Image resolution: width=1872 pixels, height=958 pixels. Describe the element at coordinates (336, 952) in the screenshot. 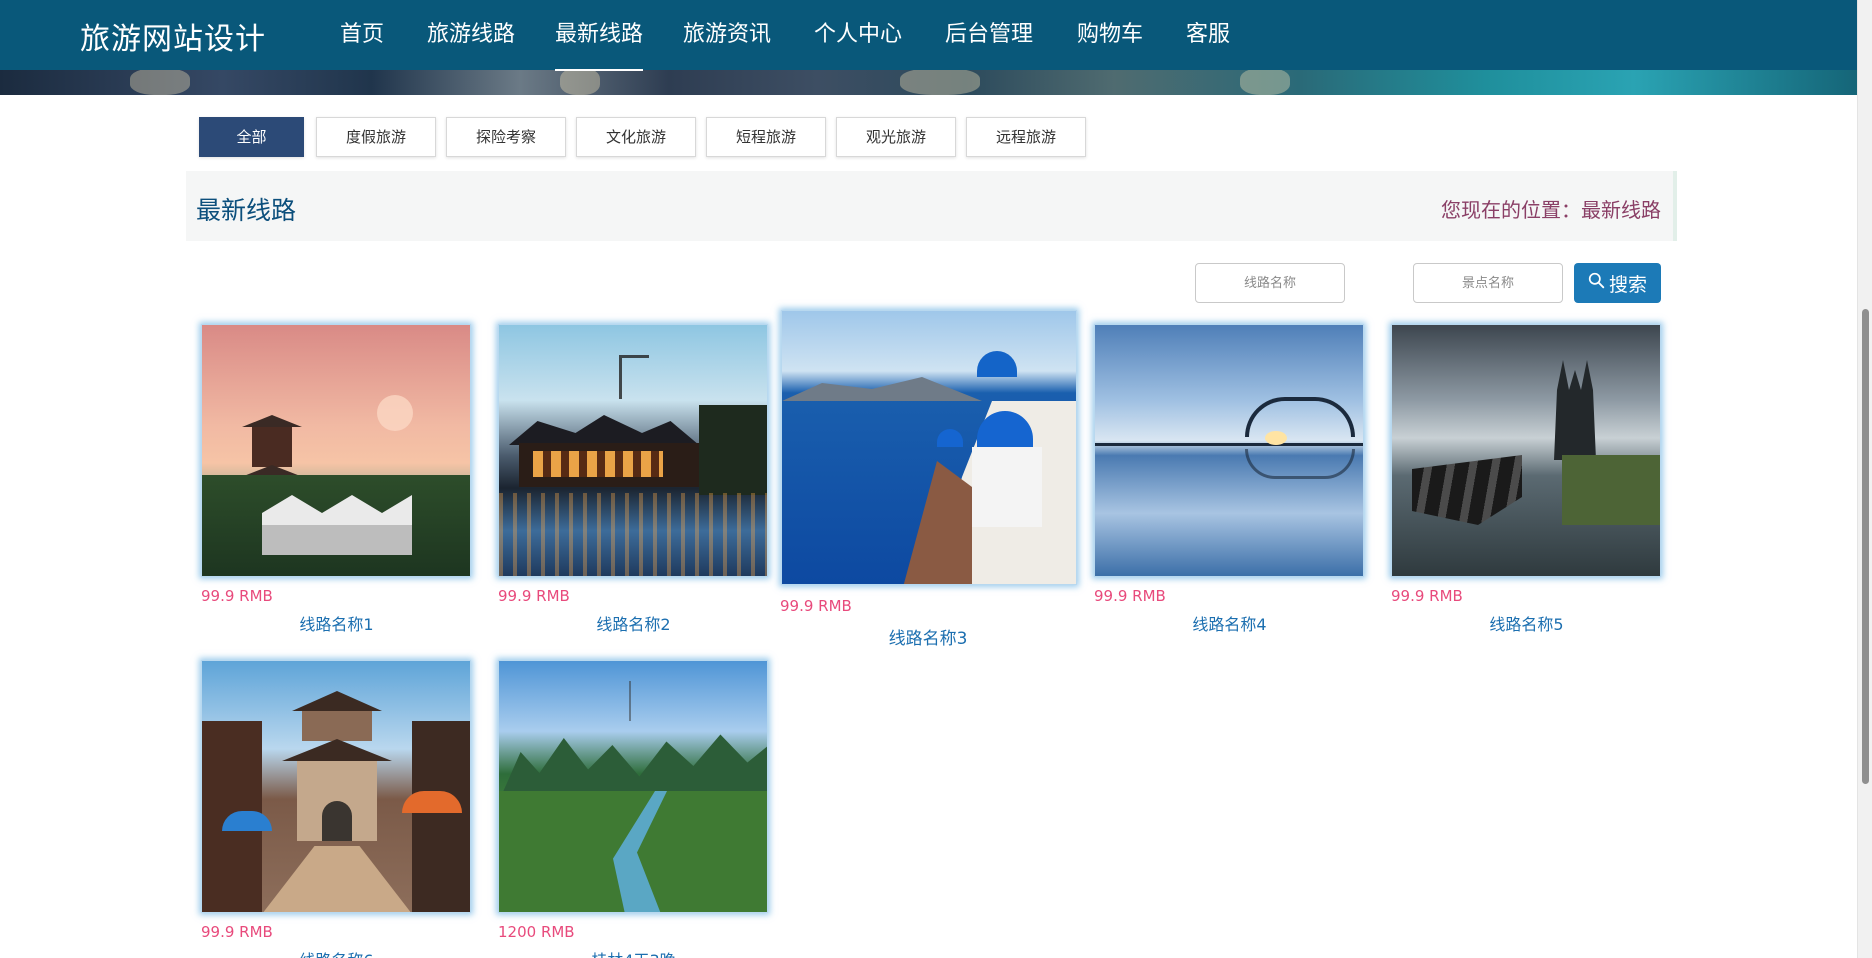

I see `route-name-6: 线路名称6` at that location.